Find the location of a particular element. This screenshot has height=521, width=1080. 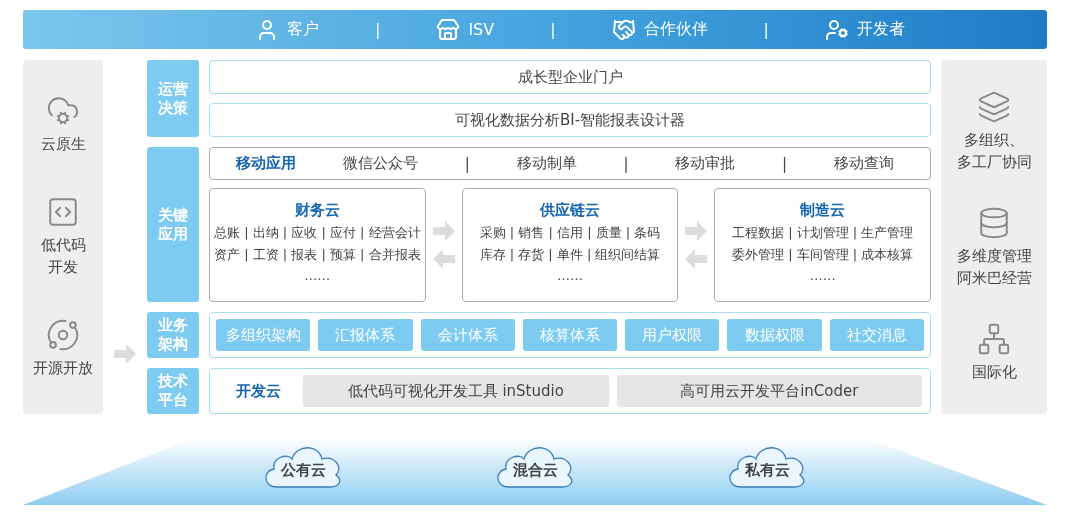

section-label: 技术平台 is located at coordinates (173, 391).